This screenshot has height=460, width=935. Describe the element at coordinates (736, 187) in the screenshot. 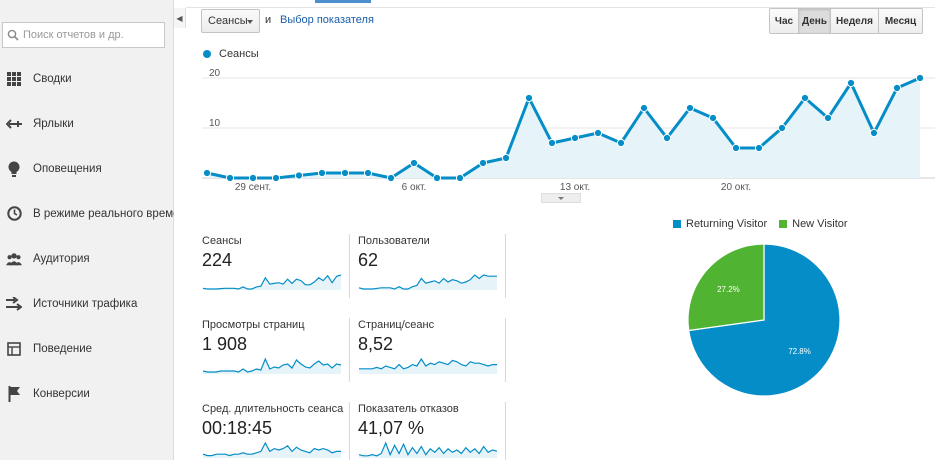

I see `x-tick-label: 20 окт.` at that location.